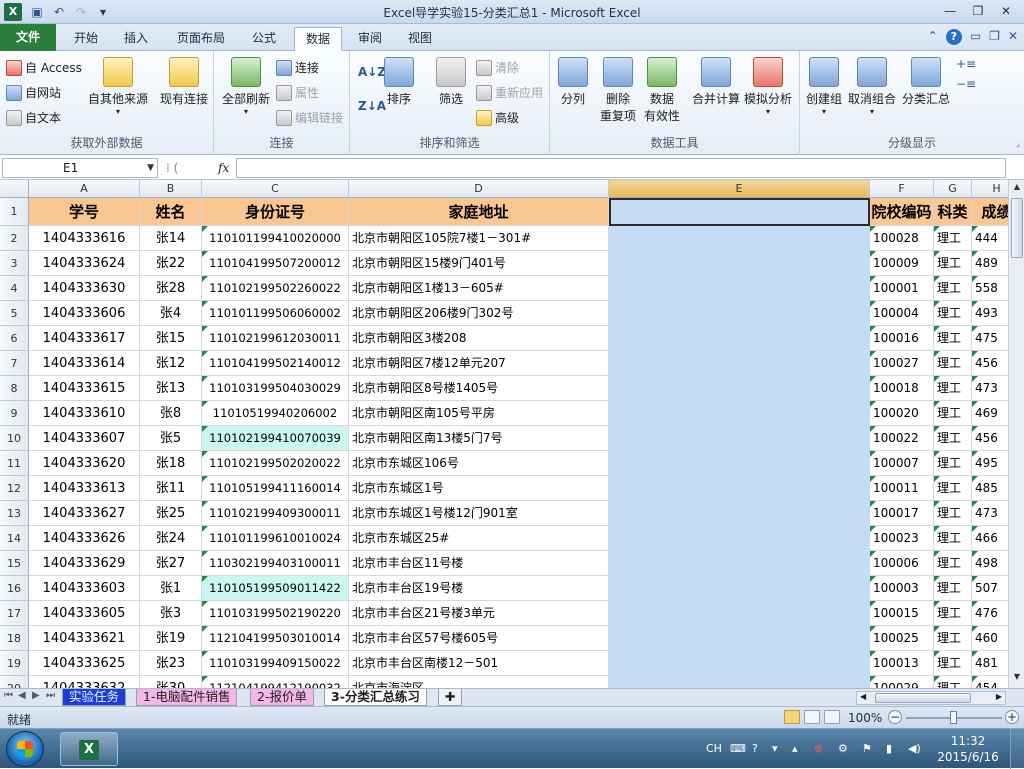  What do you see at coordinates (662, 90) in the screenshot?
I see `data-validation-button: 数据 有效性` at bounding box center [662, 90].